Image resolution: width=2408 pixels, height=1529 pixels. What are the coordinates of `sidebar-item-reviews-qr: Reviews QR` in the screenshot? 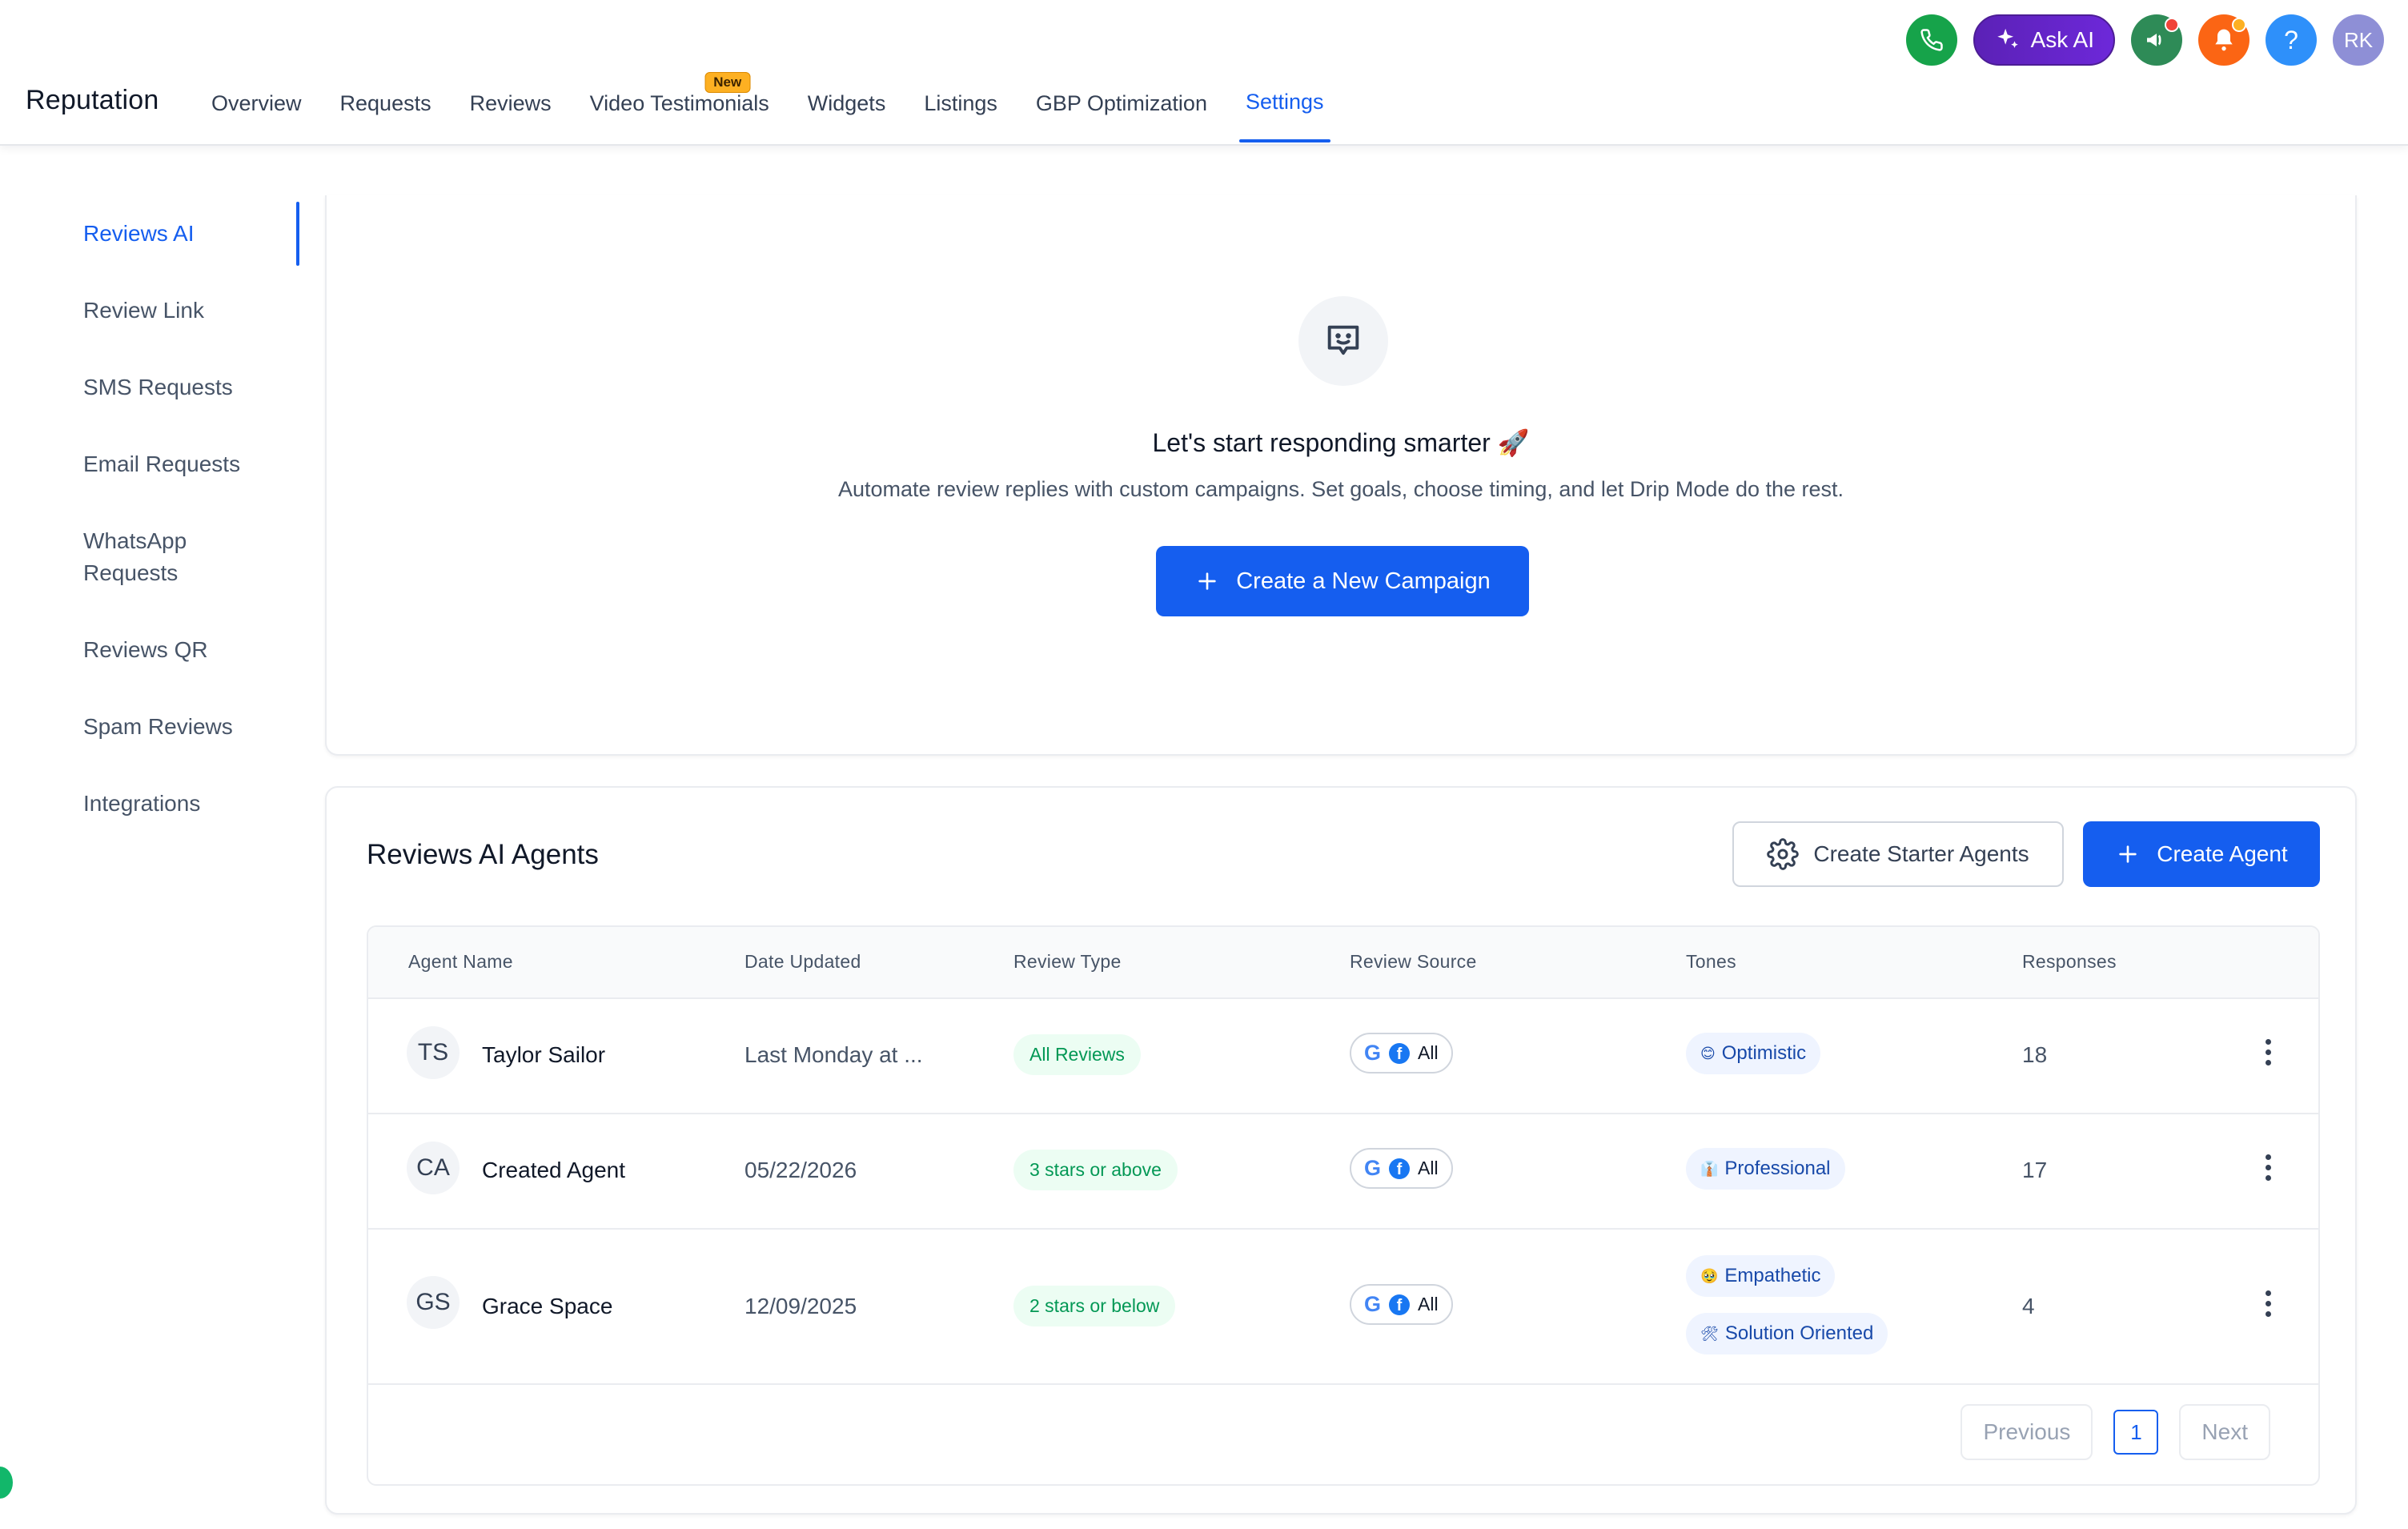 It's located at (150, 650).